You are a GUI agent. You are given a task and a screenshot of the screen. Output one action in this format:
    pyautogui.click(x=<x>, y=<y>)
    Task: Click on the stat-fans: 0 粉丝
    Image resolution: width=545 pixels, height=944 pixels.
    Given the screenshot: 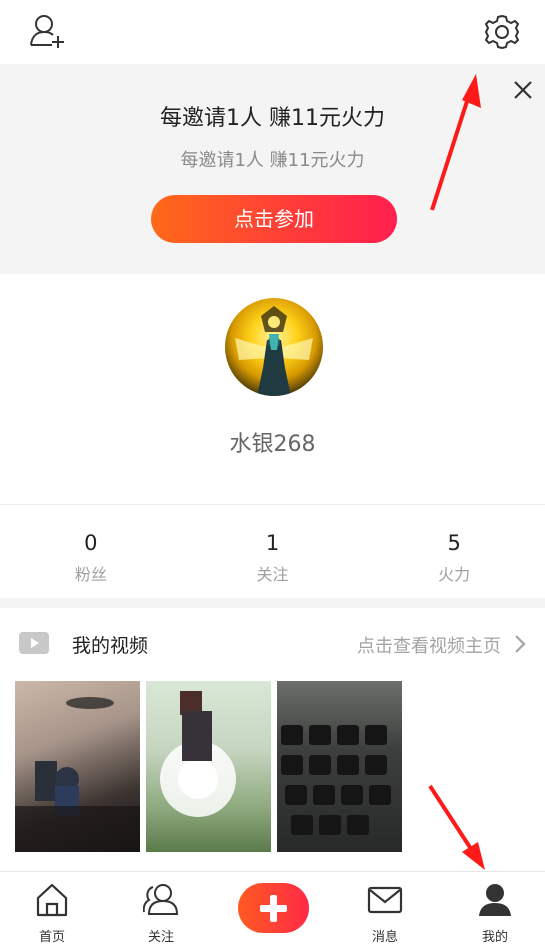 What is the action you would take?
    pyautogui.click(x=91, y=551)
    